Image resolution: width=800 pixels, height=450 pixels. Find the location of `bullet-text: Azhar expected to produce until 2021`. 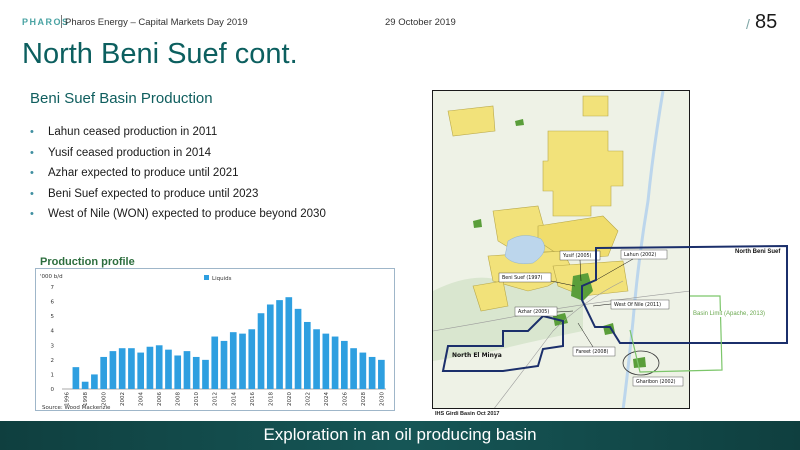

bullet-text: Azhar expected to produce until 2021 is located at coordinates (143, 173).